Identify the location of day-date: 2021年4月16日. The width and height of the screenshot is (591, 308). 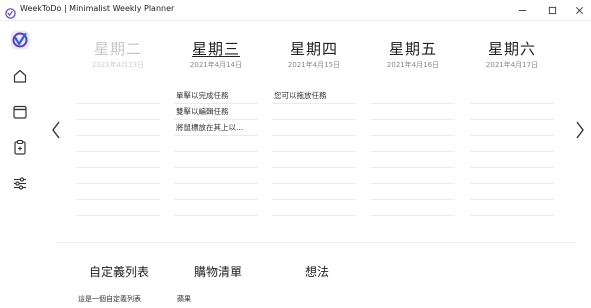
(413, 65).